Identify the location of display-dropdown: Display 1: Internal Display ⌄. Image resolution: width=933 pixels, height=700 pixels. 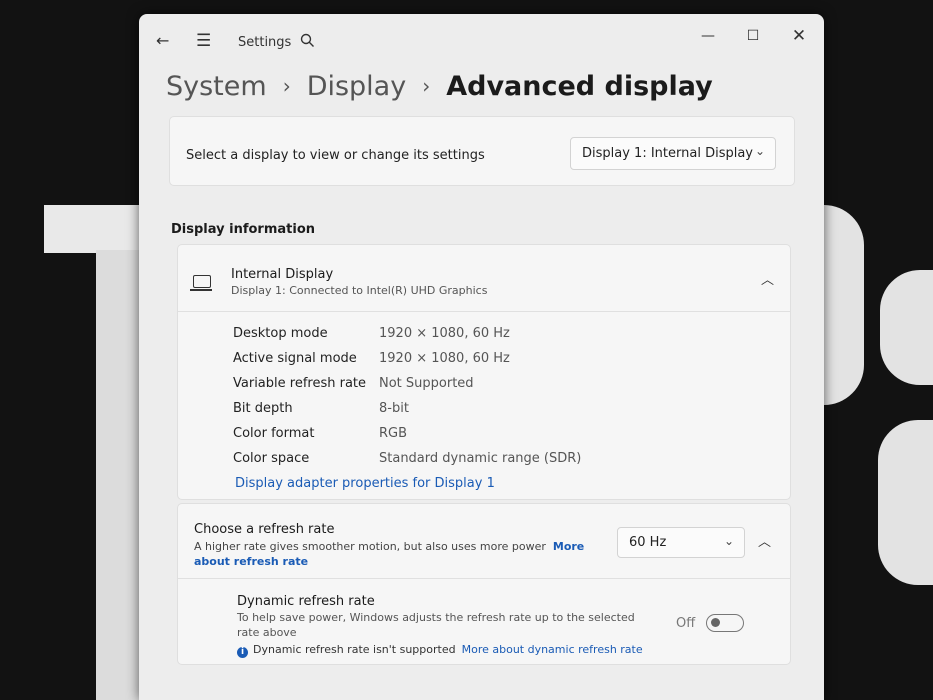
(673, 153).